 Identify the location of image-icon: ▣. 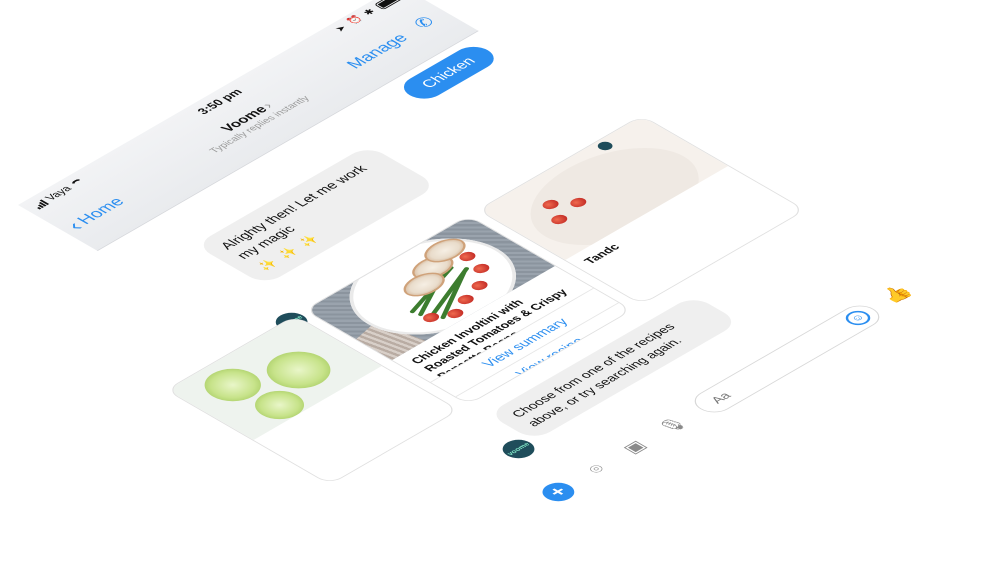
(634, 447).